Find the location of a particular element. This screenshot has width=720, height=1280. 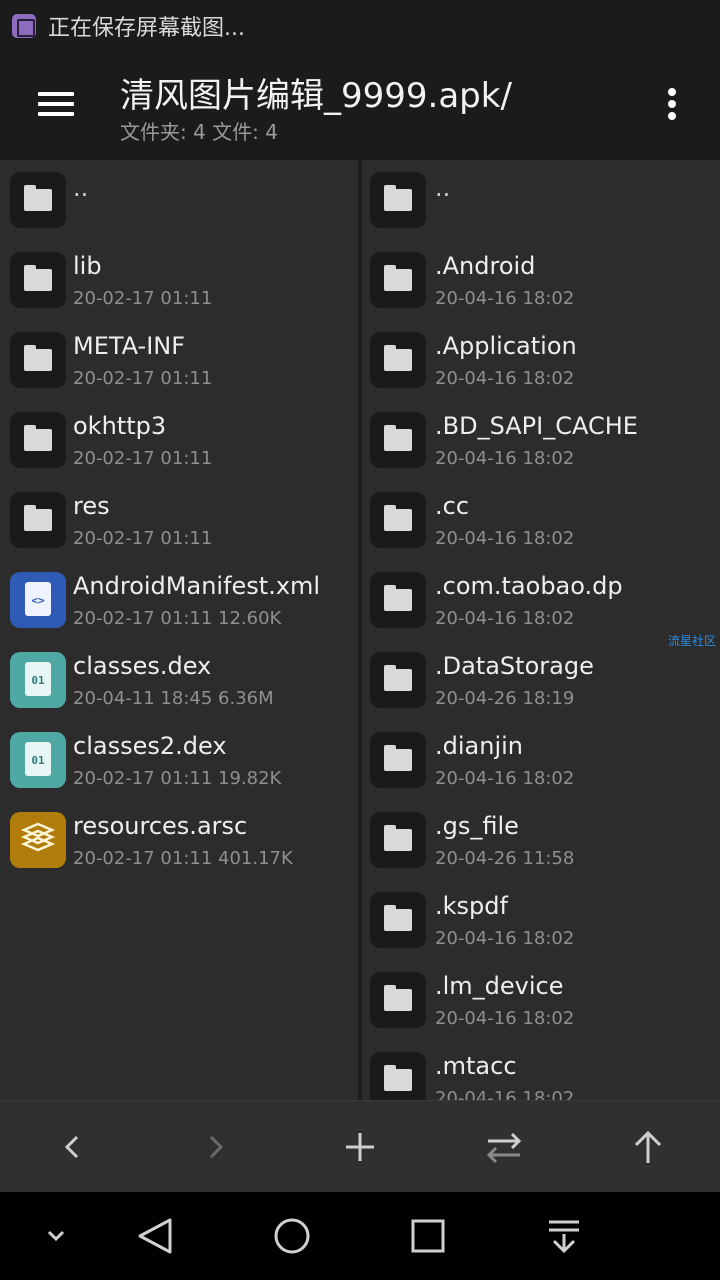

file-name: classes2.dex is located at coordinates (150, 746).